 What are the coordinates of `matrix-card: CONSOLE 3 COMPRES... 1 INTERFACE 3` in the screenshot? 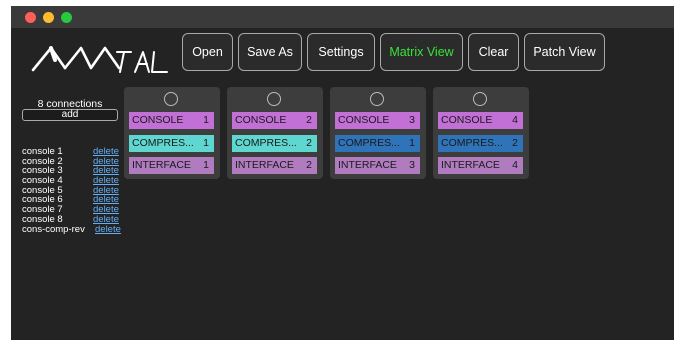 It's located at (378, 133).